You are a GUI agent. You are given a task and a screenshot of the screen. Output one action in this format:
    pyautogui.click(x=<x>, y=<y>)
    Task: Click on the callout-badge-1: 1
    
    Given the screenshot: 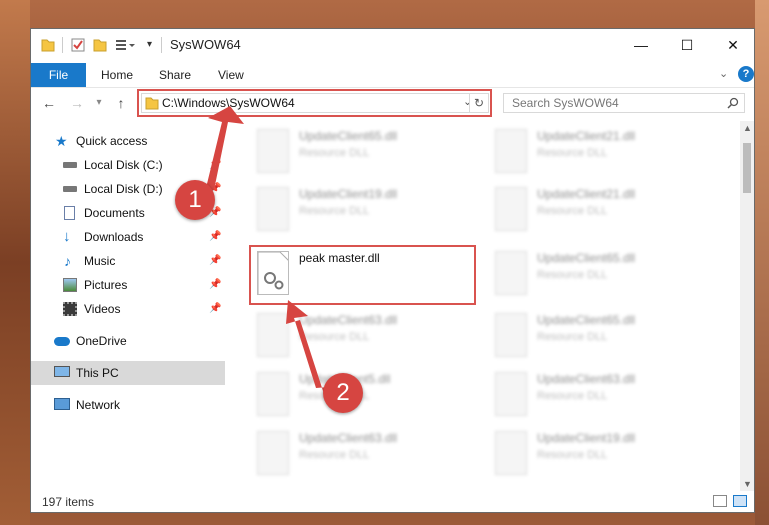 What is the action you would take?
    pyautogui.click(x=195, y=200)
    